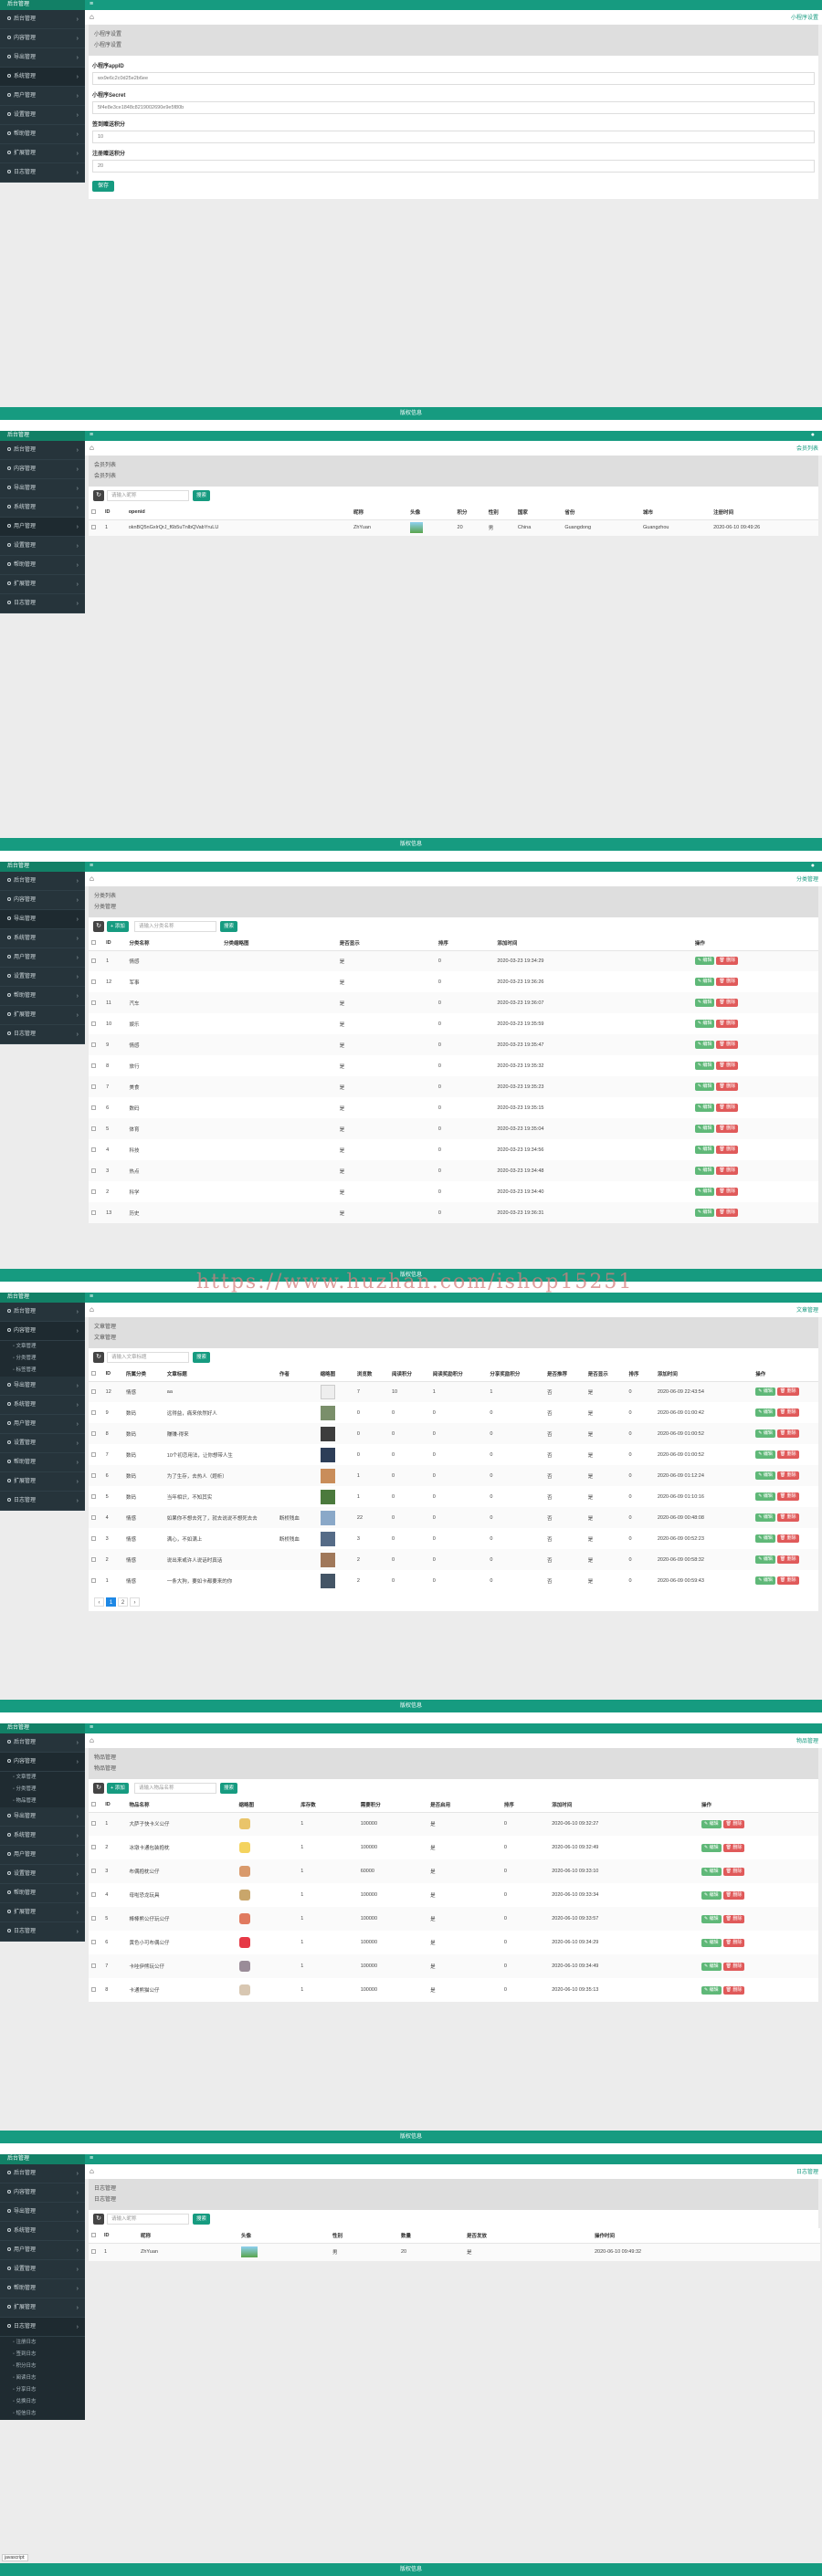 This screenshot has height=2576, width=822. Describe the element at coordinates (804, 17) in the screenshot. I see `breadcrumb-link: 小程序设置` at that location.